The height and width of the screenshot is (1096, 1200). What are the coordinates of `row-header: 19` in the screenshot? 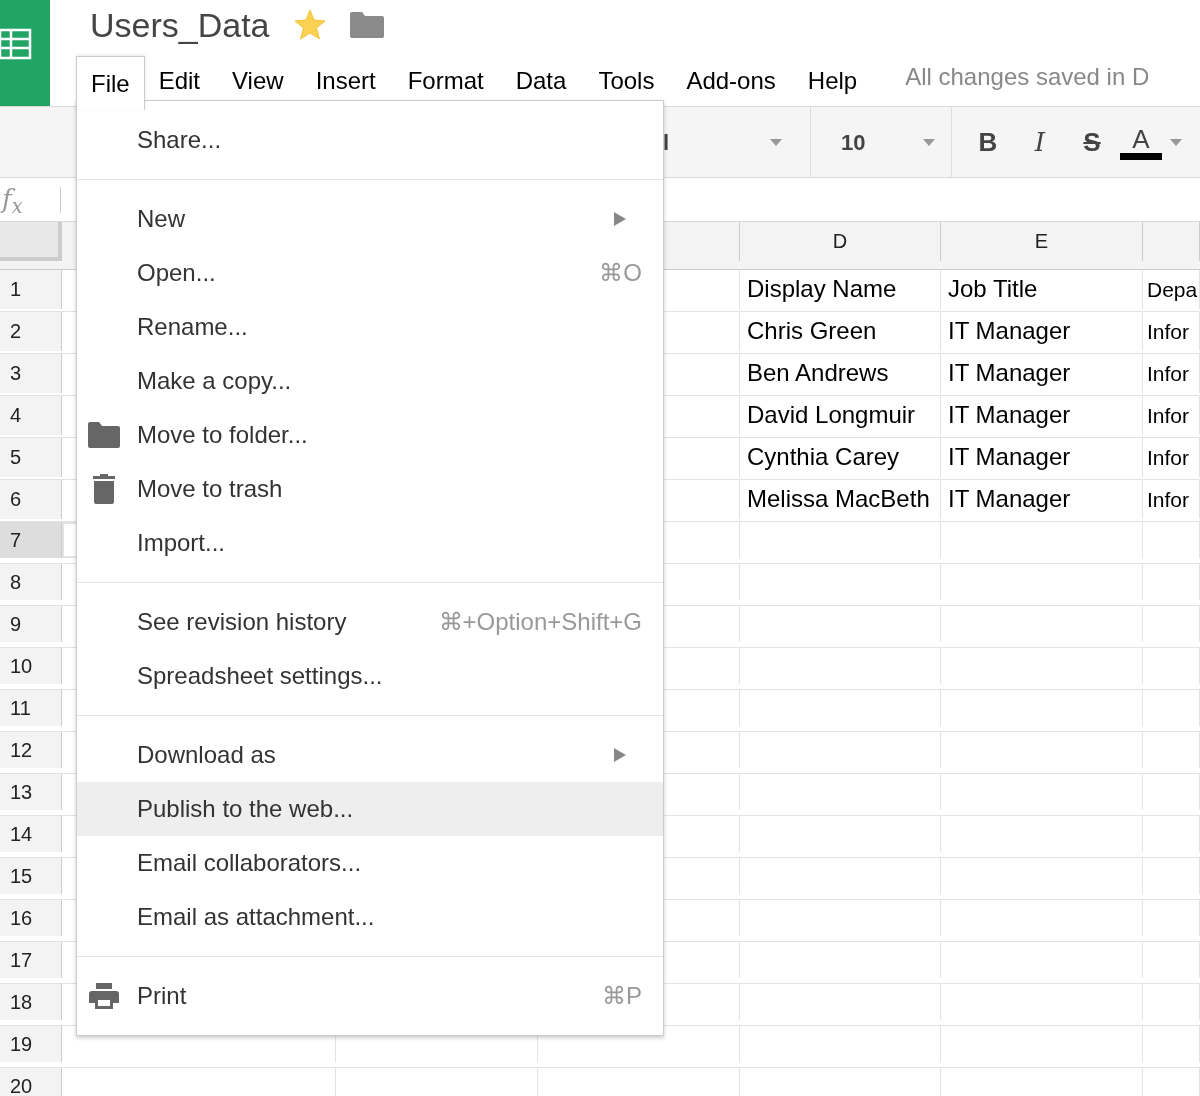 It's located at (31, 1044).